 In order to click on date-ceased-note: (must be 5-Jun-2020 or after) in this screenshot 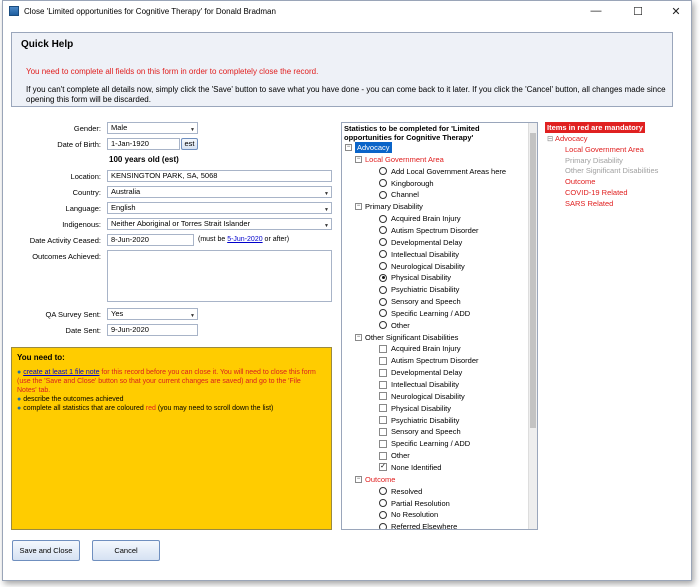, I will do `click(244, 239)`.